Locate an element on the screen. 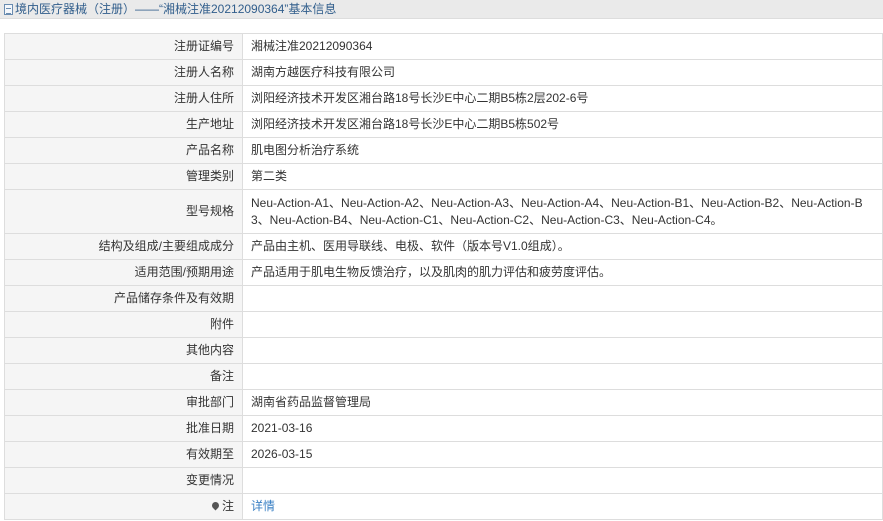 The image size is (883, 521). field-label: 生产地址 is located at coordinates (123, 124).